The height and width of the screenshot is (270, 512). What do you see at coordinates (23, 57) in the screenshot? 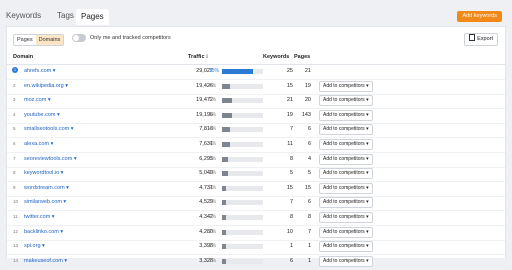
I see `column-header-domain: Domain` at bounding box center [23, 57].